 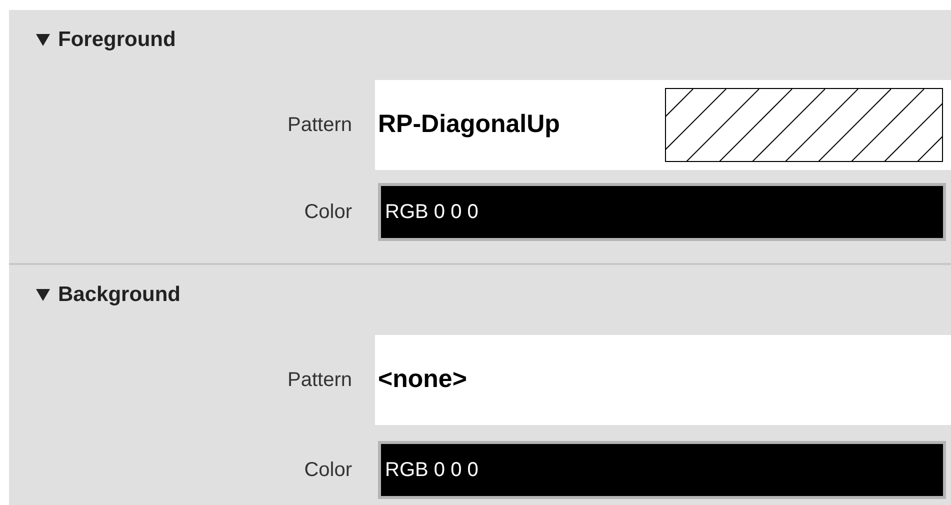 I want to click on section-title: Foreground, so click(x=117, y=40).